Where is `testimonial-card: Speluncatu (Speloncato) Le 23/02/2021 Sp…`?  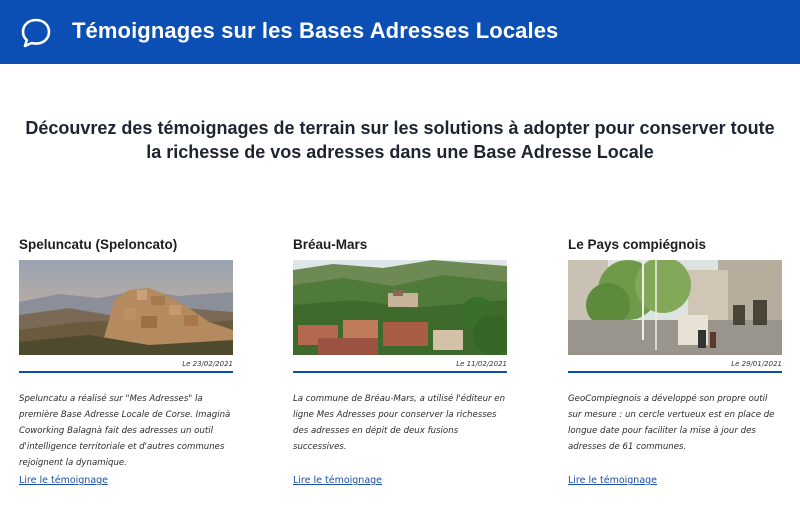 testimonial-card: Speluncatu (Speloncato) Le 23/02/2021 Sp… is located at coordinates (126, 361).